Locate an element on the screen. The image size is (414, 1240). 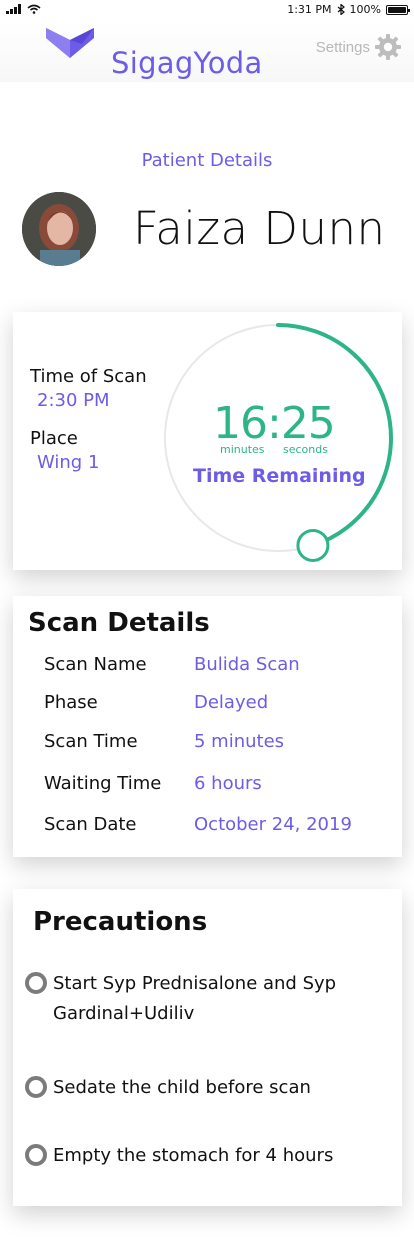
waiting-time-label: Waiting Time is located at coordinates (103, 783).